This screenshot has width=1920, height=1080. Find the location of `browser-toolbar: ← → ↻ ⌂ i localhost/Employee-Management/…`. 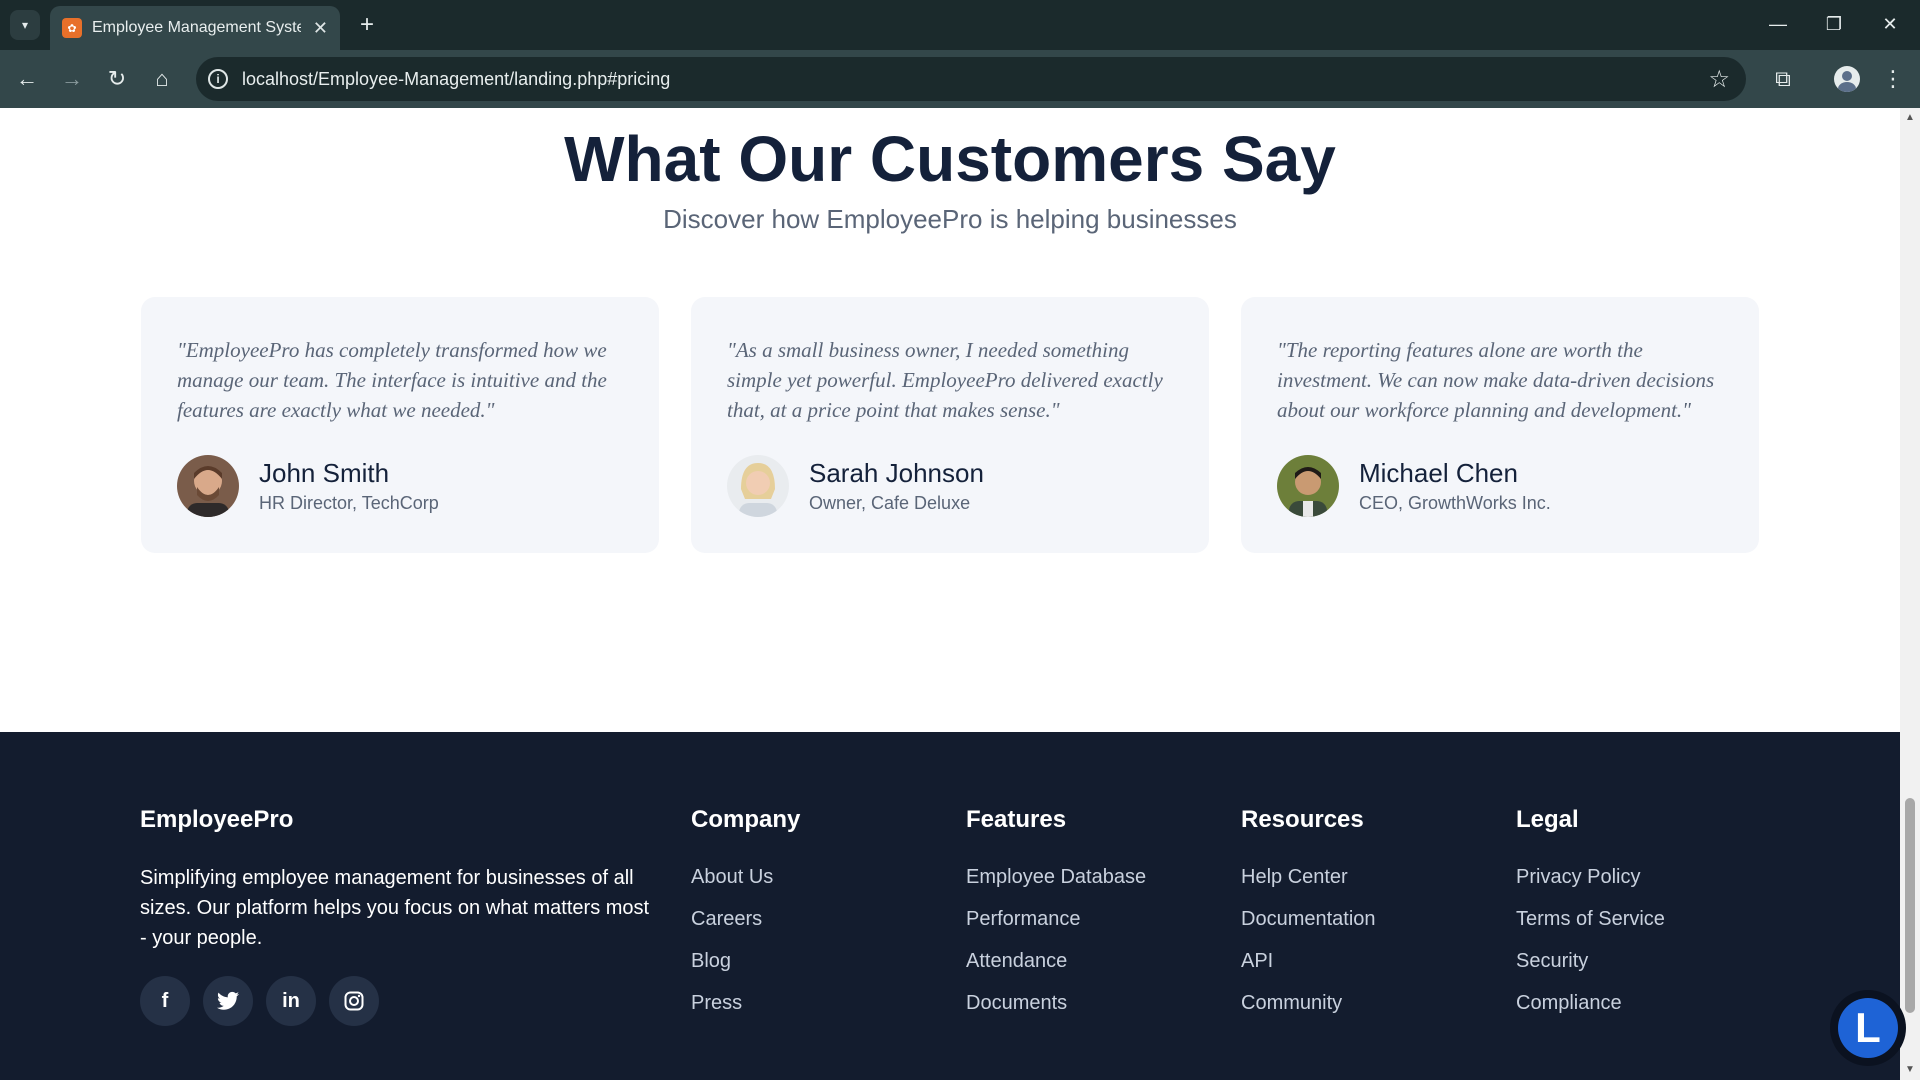

browser-toolbar: ← → ↻ ⌂ i localhost/Employee-Management/… is located at coordinates (960, 79).